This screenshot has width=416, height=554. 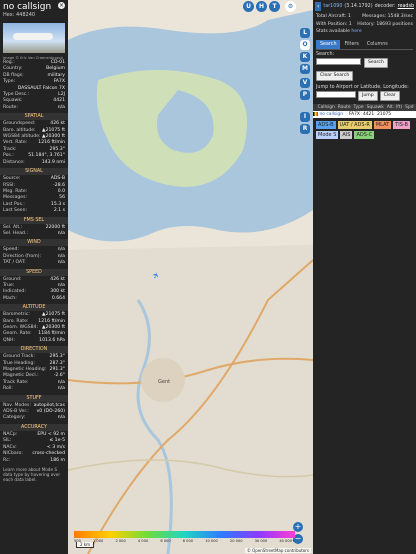 What do you see at coordinates (57, 460) in the screenshot?
I see `data-value: 186 m` at bounding box center [57, 460].